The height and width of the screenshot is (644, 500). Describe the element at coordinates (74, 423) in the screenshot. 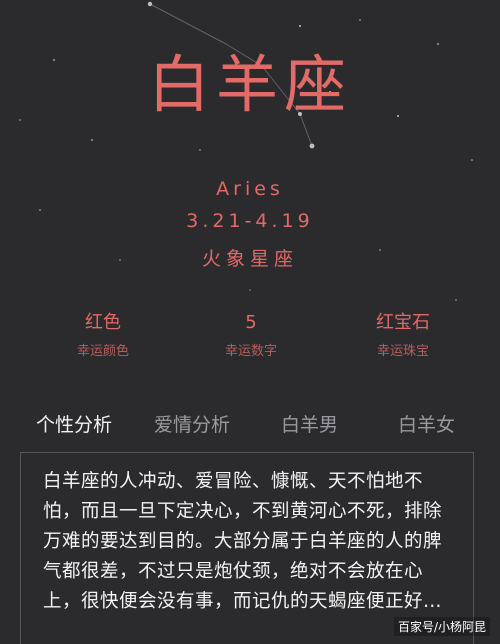

I see `tab-personality: 个性分析` at that location.